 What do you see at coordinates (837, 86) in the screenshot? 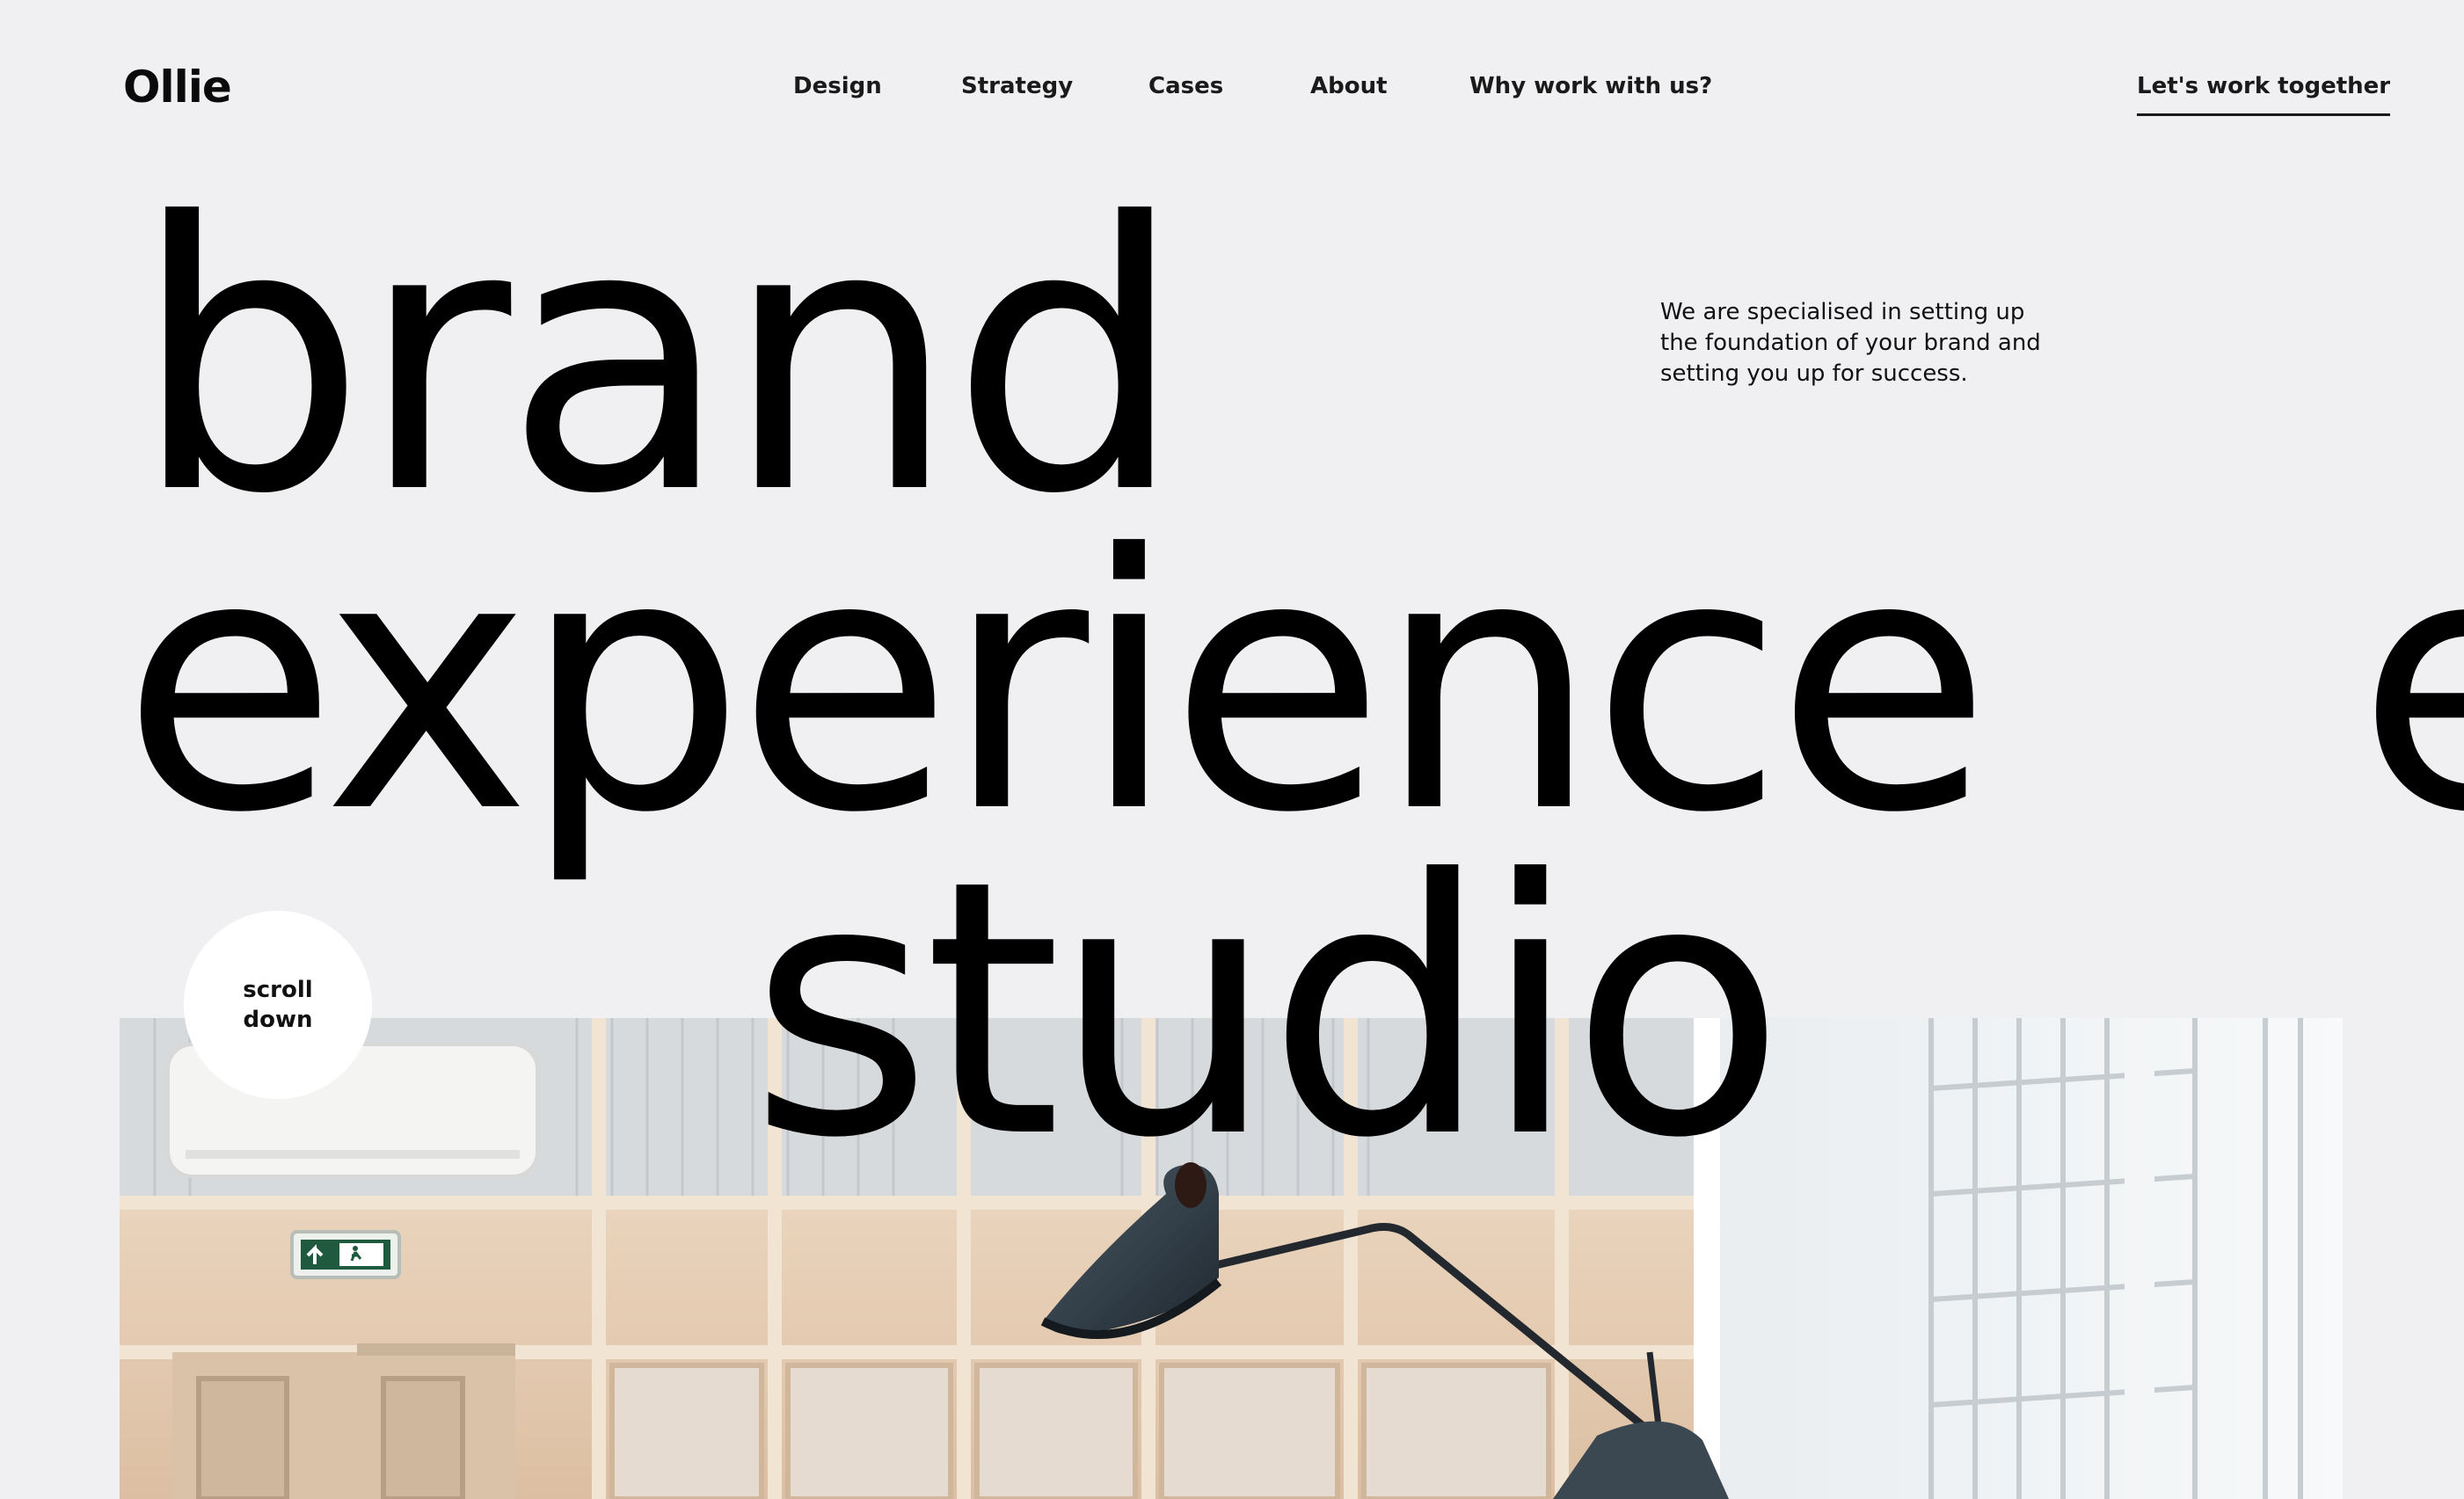
I see `nav-item-design: Design` at bounding box center [837, 86].